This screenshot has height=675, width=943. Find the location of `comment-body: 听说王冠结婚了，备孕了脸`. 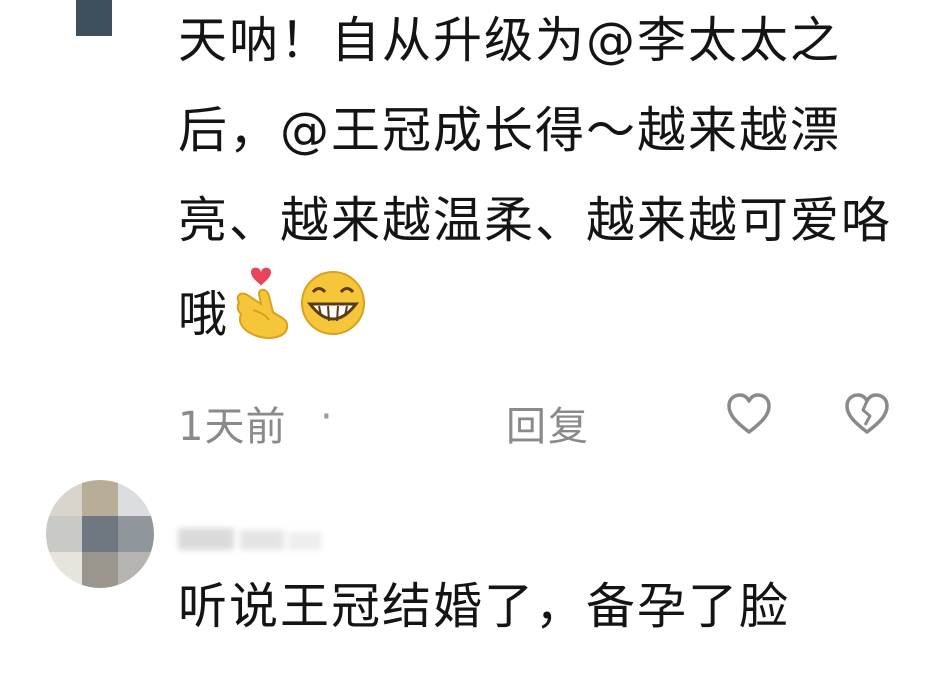

comment-body: 听说王冠结婚了，备孕了脸 is located at coordinates (484, 606).